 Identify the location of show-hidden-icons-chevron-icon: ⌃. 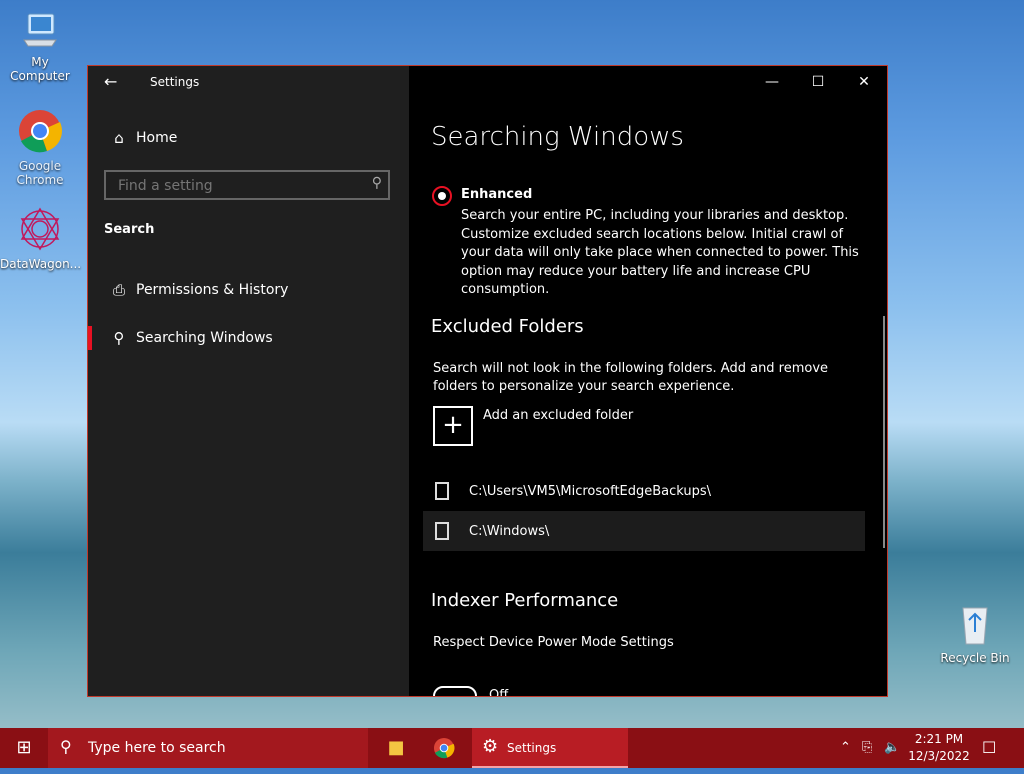
(845, 748).